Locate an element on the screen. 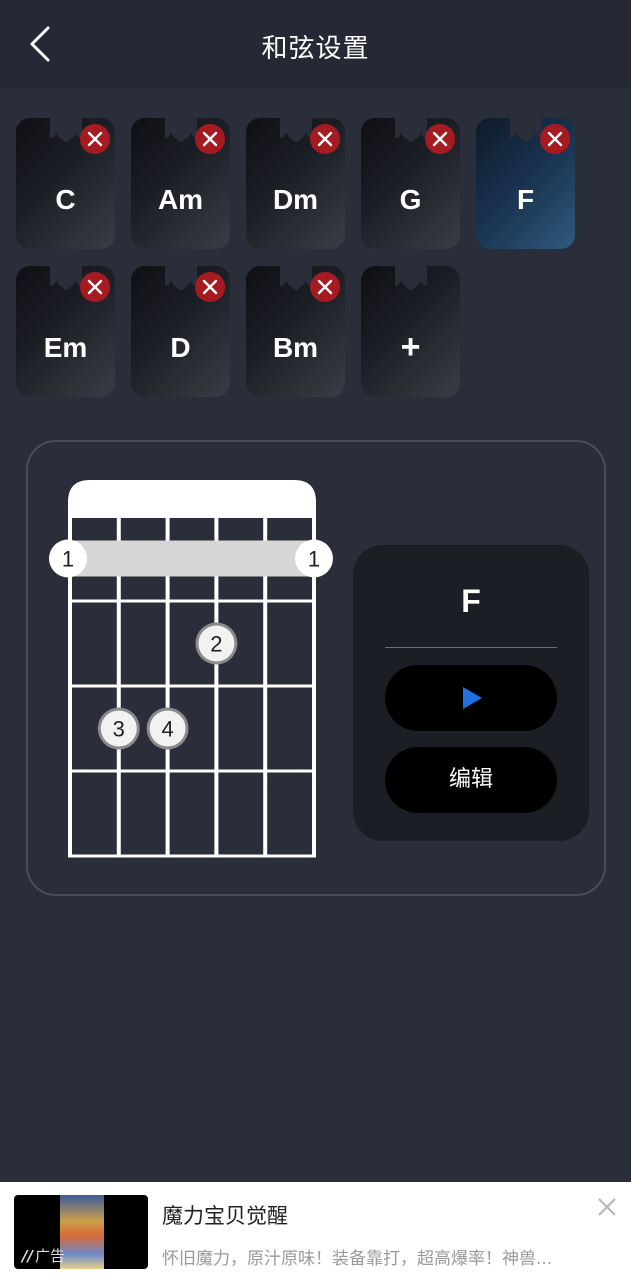  chord-tile-label: Am is located at coordinates (180, 199).